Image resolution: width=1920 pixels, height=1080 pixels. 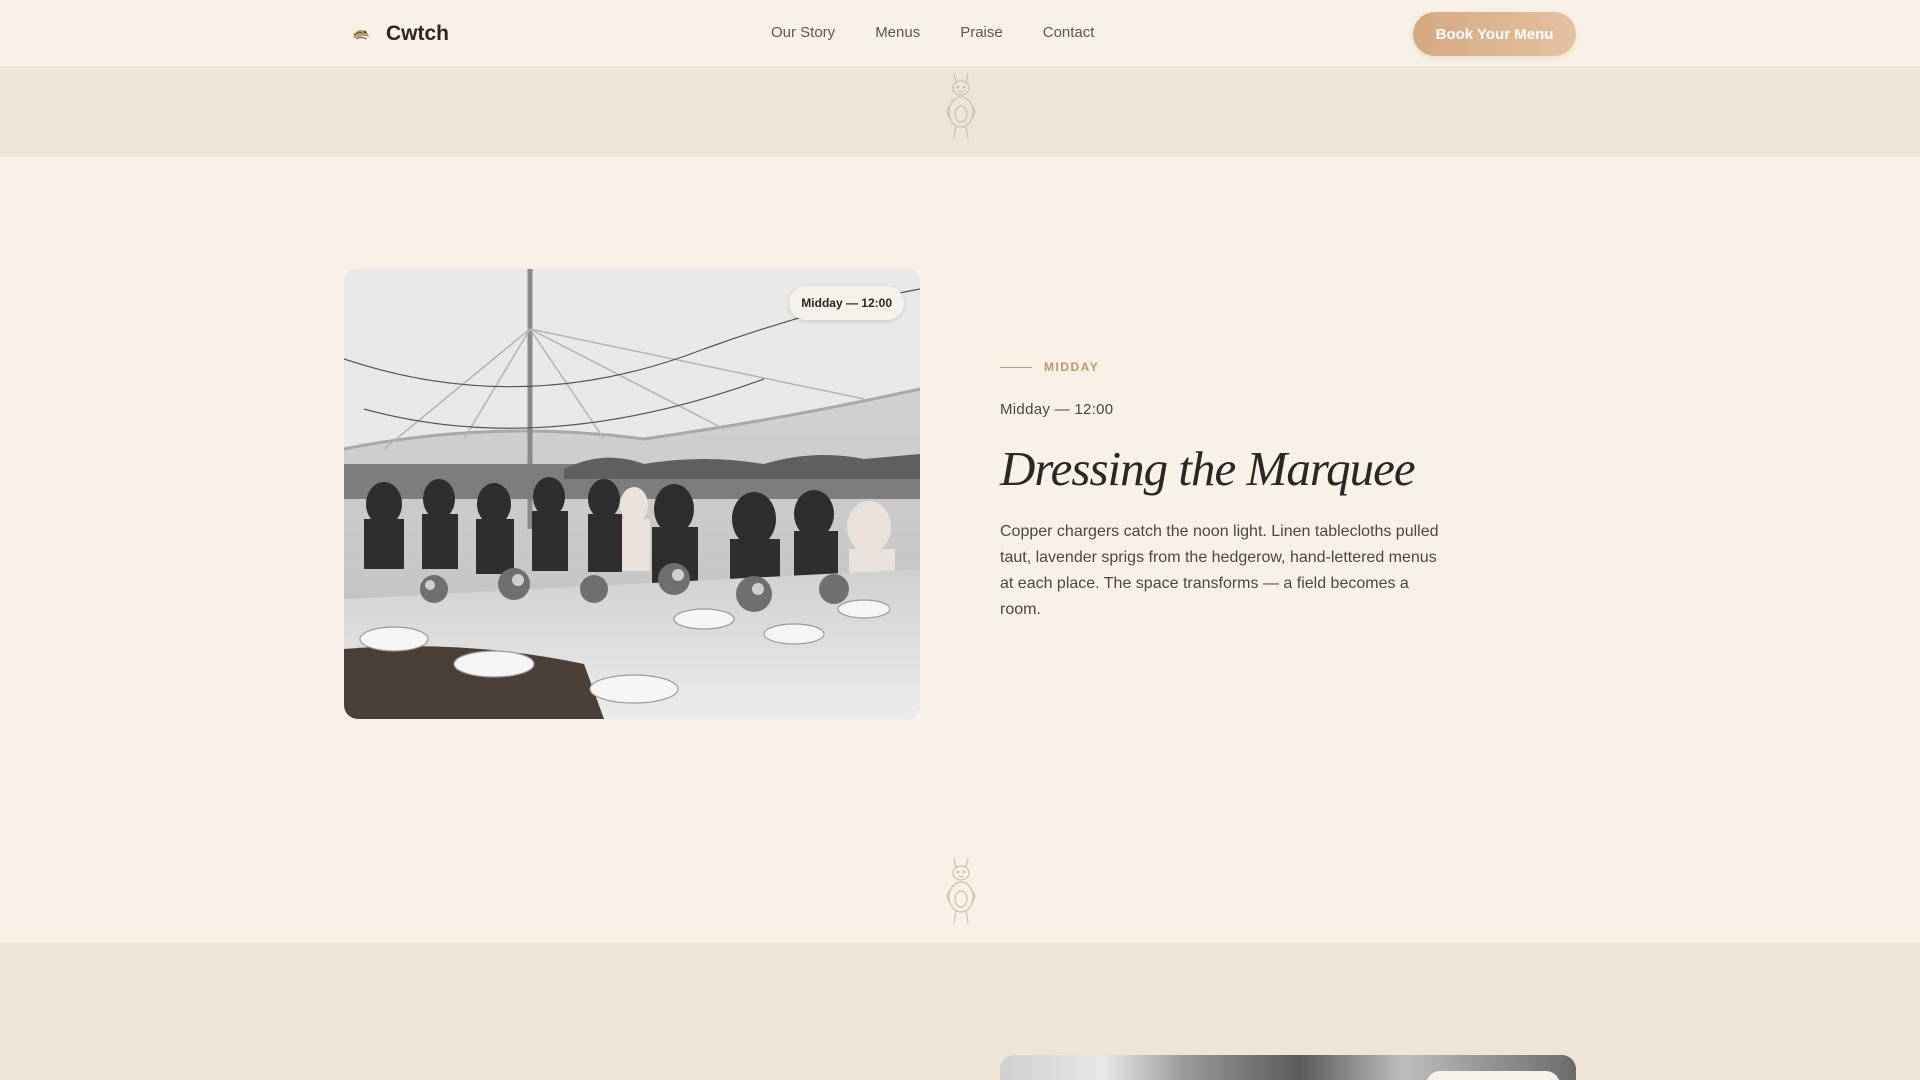 What do you see at coordinates (361, 34) in the screenshot?
I see `cwtch-logo-icon` at bounding box center [361, 34].